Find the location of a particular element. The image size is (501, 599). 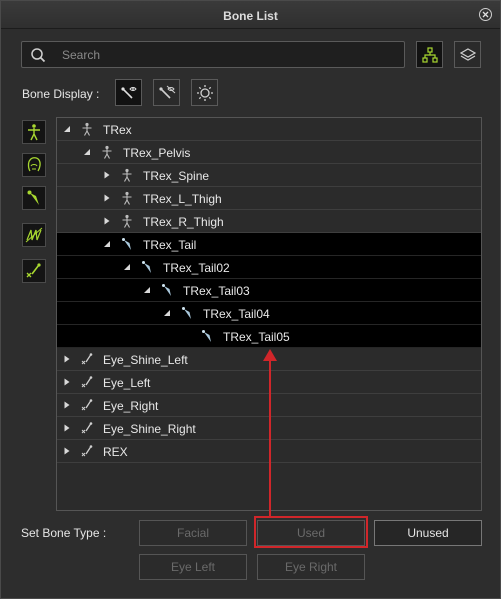

hierarchy-icon is located at coordinates (429, 54).